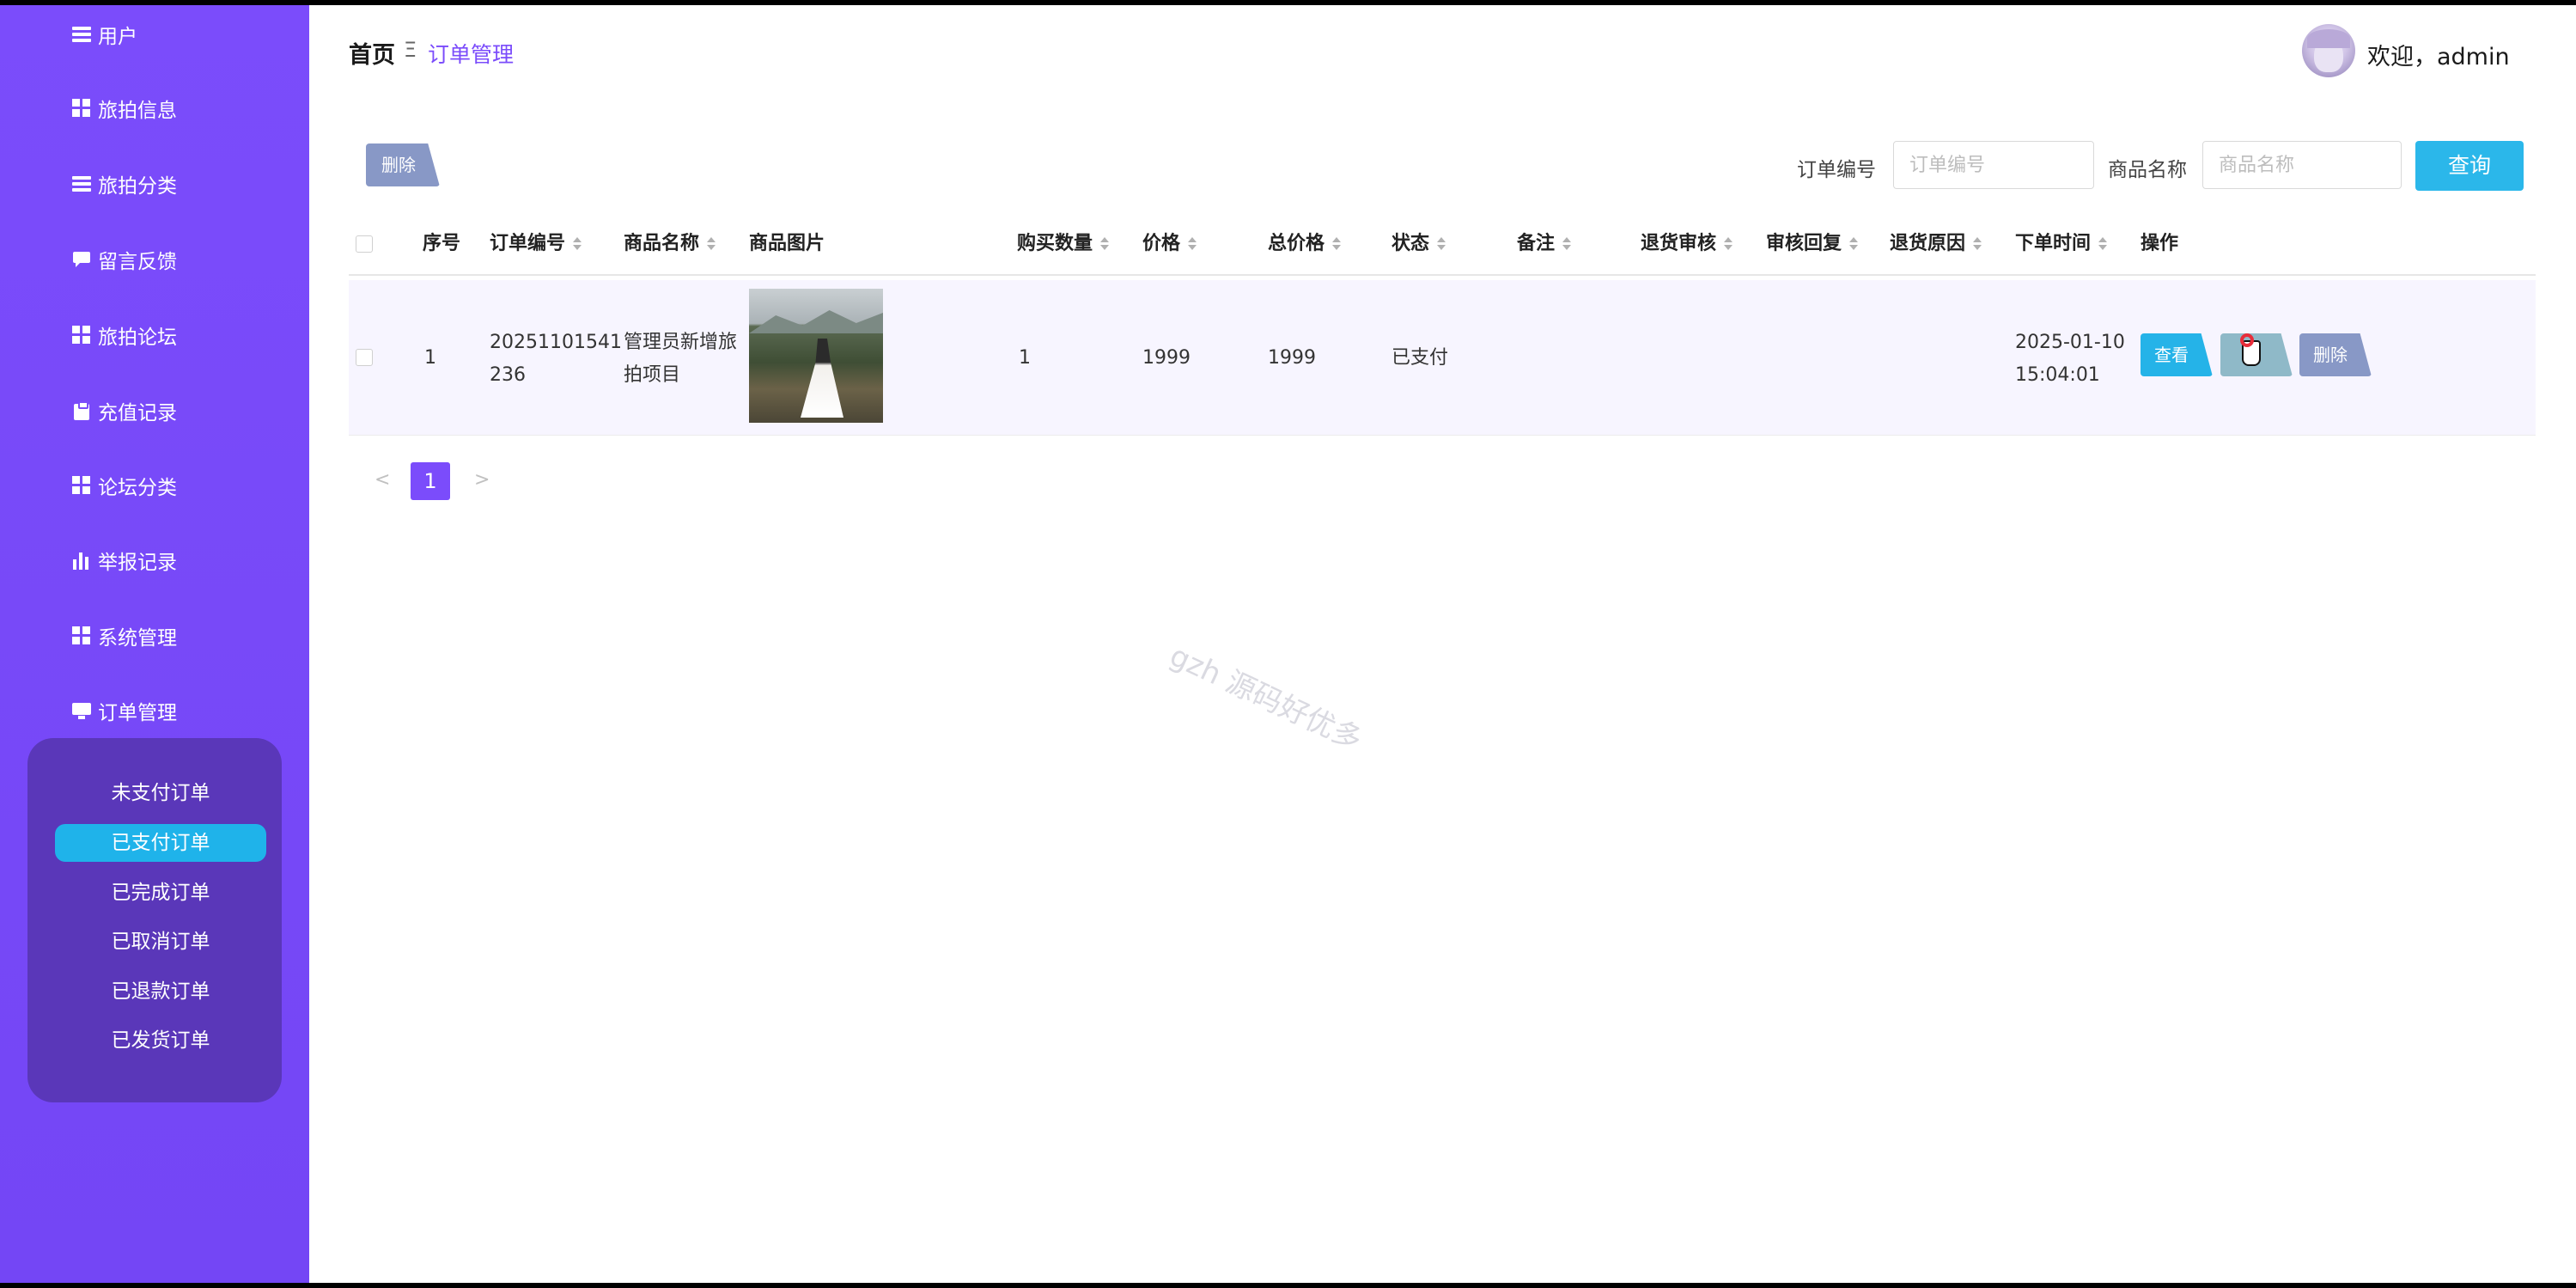 The height and width of the screenshot is (1288, 2576). What do you see at coordinates (160, 793) in the screenshot?
I see `submenu-unpaid-orders: 未支付订单` at bounding box center [160, 793].